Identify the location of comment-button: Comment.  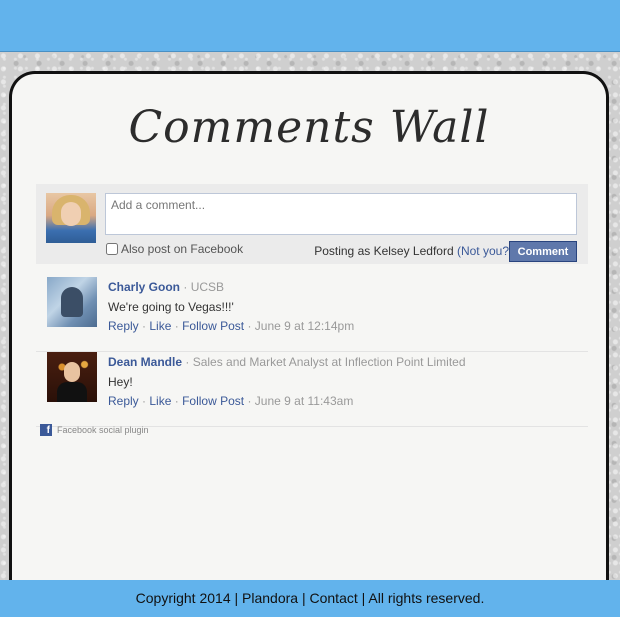
(543, 251).